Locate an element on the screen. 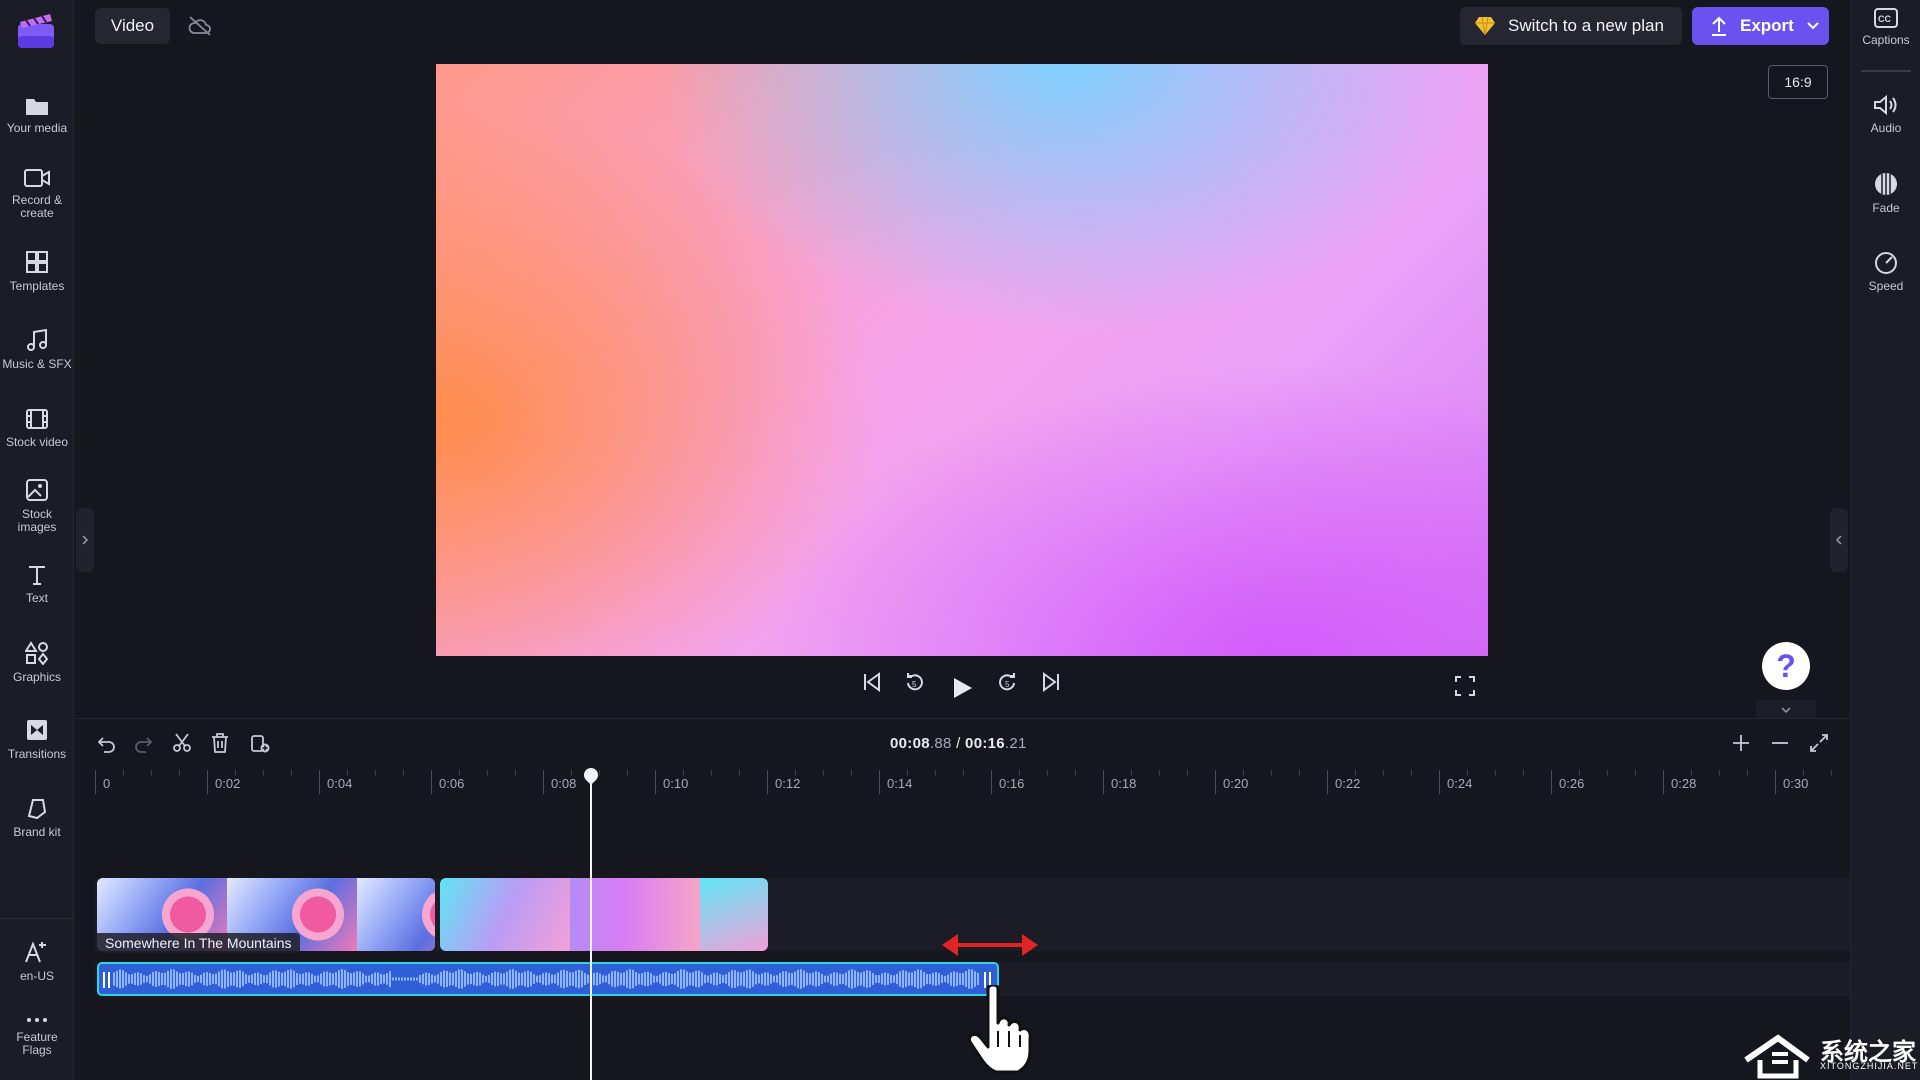  zoom-in-icon is located at coordinates (1741, 743).